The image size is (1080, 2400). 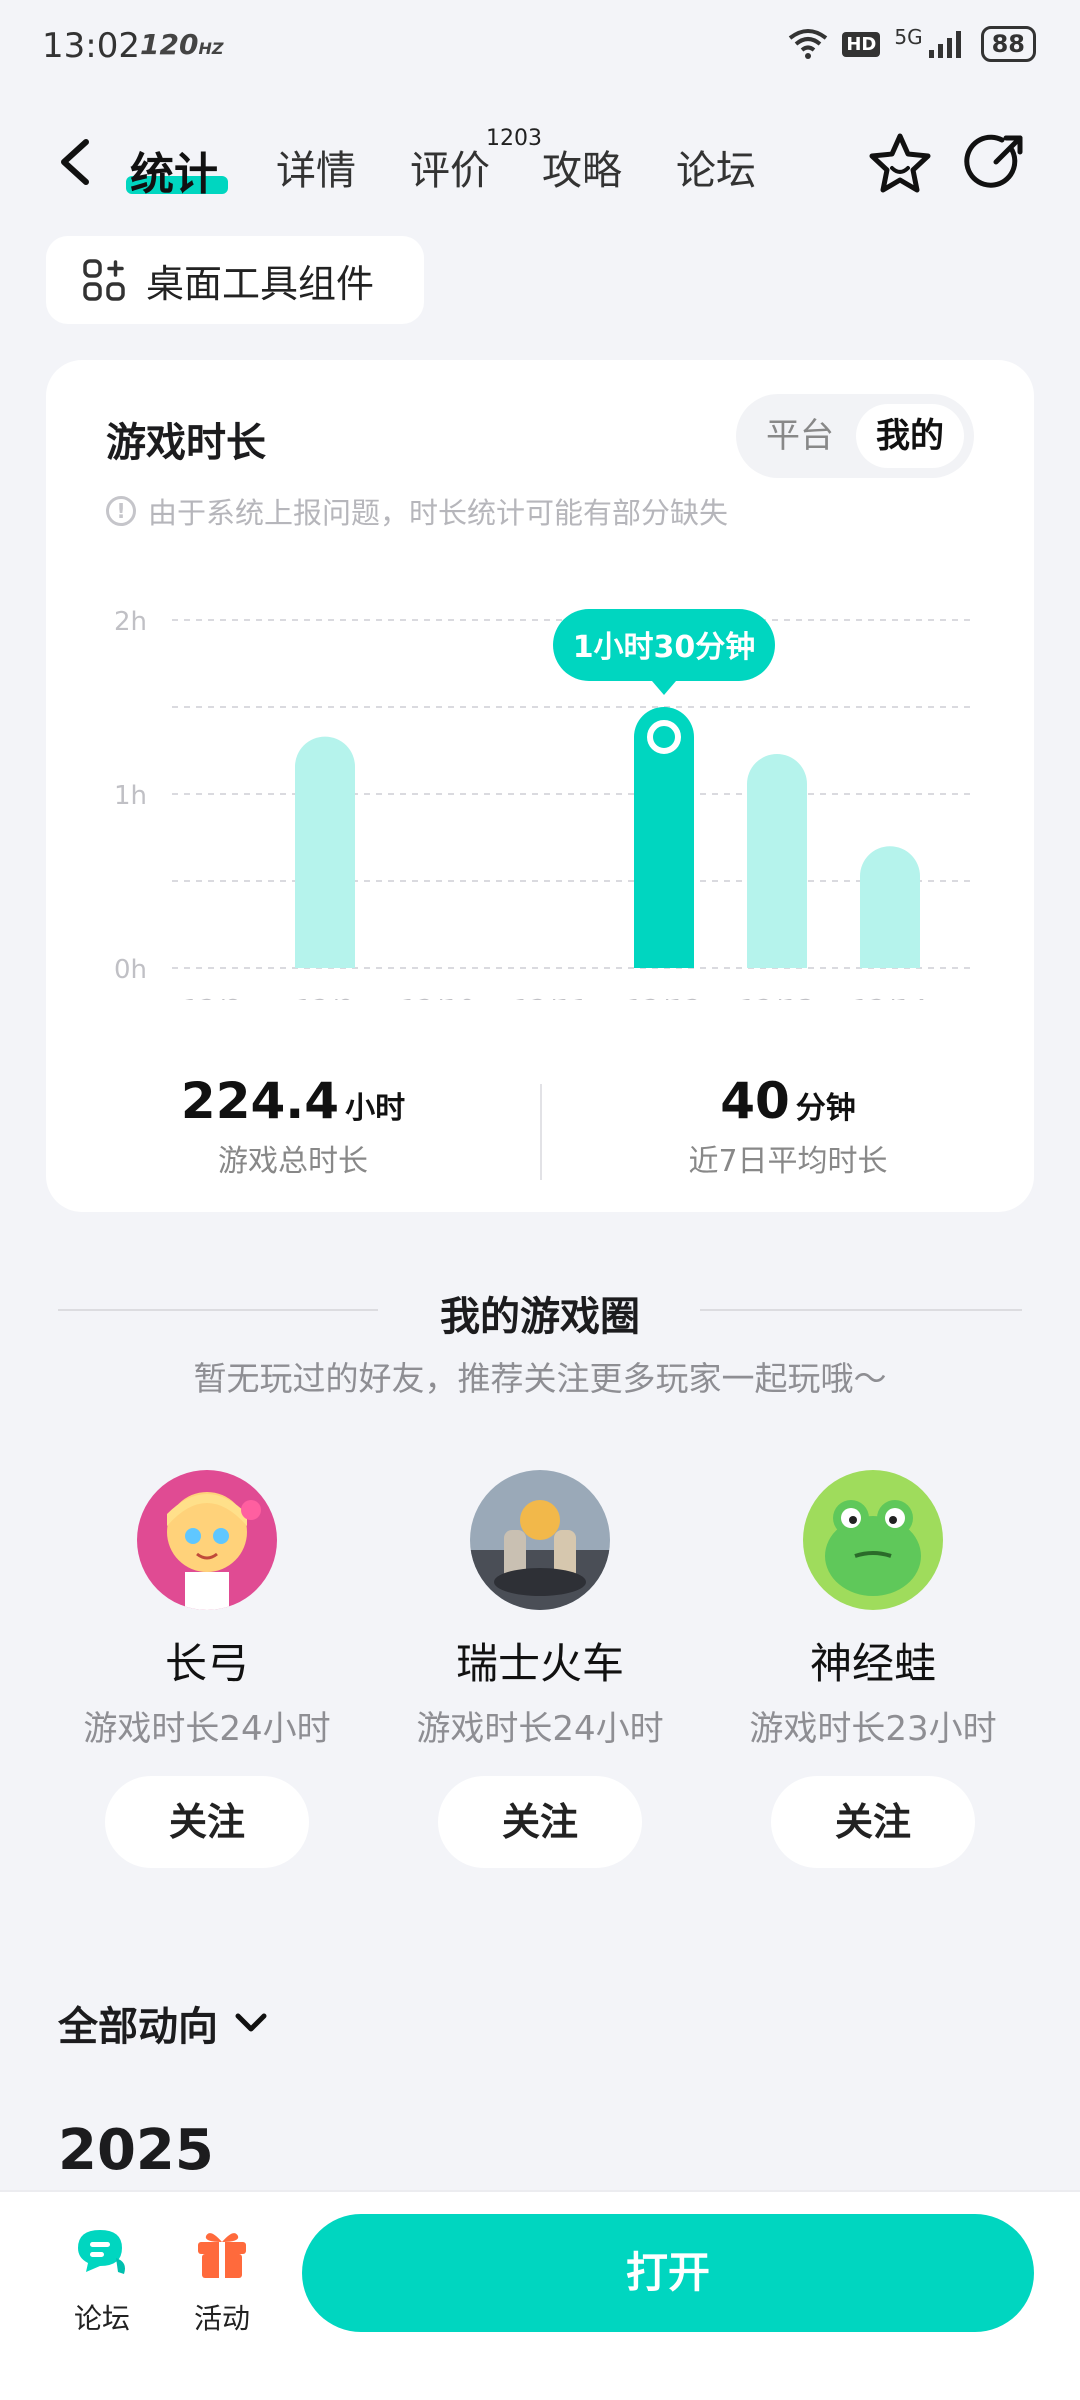 I want to click on total-playtime-unit: 小时, so click(x=375, y=1108).